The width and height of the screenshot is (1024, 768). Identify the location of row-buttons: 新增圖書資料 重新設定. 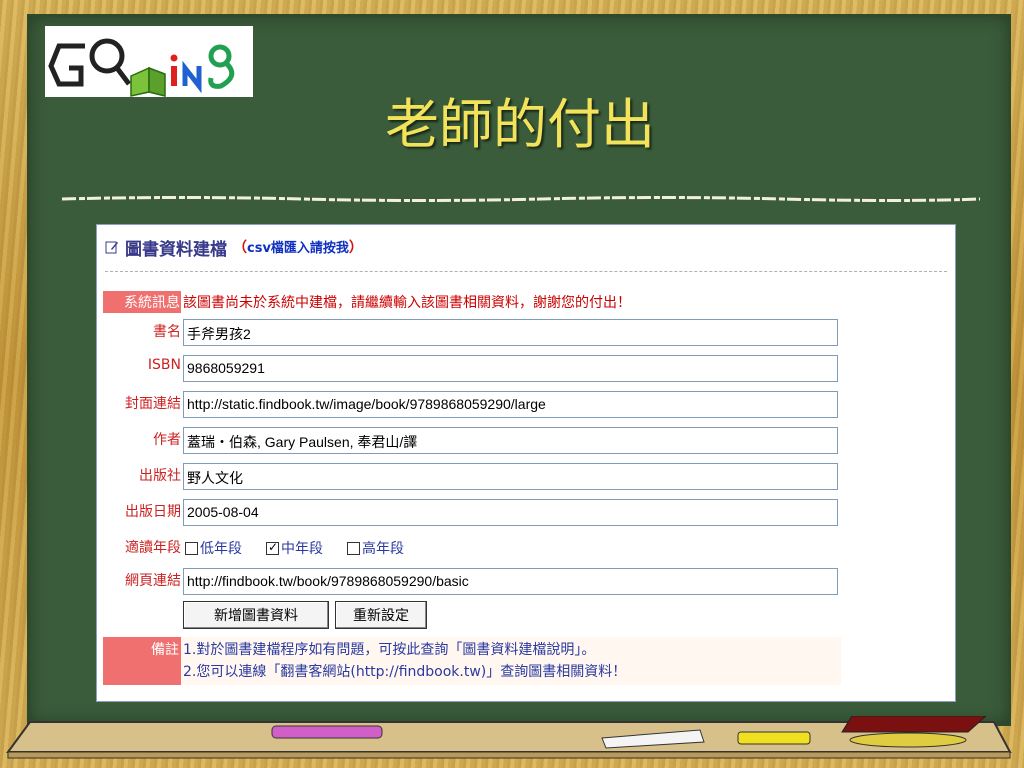
(527, 614).